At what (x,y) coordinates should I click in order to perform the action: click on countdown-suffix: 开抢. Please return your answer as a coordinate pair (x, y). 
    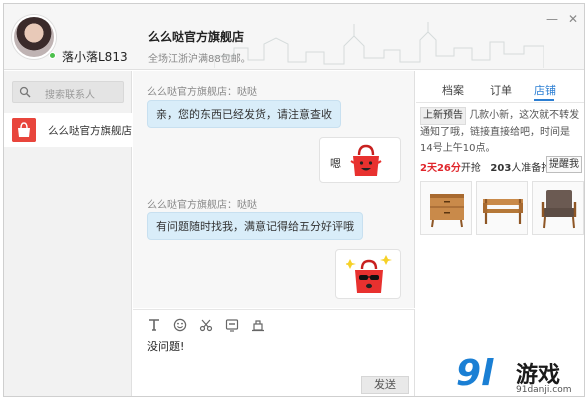
    Looking at the image, I should click on (470, 168).